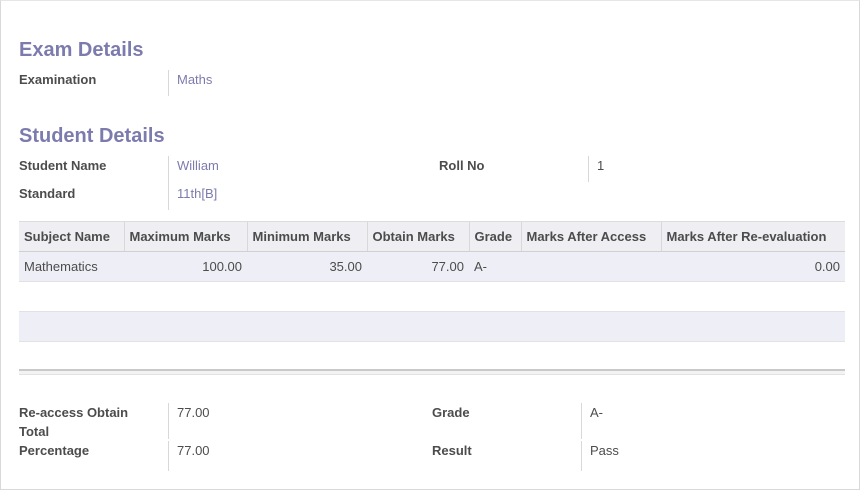 This screenshot has height=492, width=862. I want to click on exam-details-title: Exam Details, so click(81, 50).